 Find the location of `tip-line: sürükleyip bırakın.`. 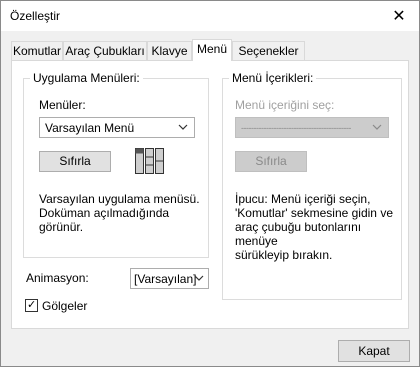

tip-line: sürükleyip bırakın. is located at coordinates (284, 255).